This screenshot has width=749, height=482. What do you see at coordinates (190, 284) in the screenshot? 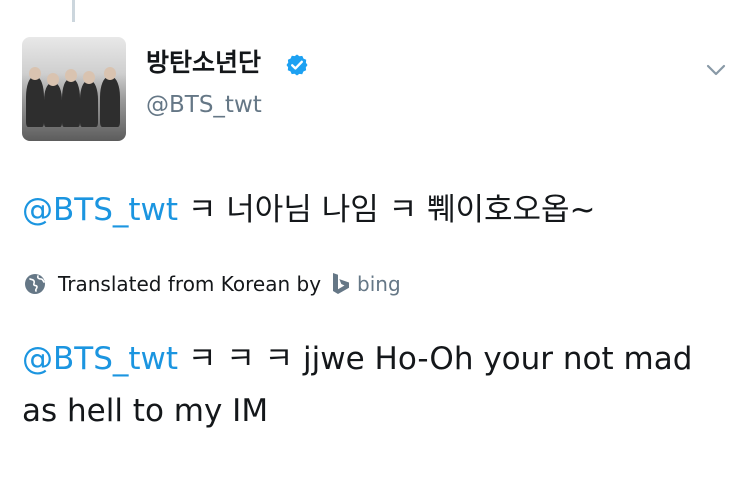
I see `translation-label: Translated from Korean by` at bounding box center [190, 284].